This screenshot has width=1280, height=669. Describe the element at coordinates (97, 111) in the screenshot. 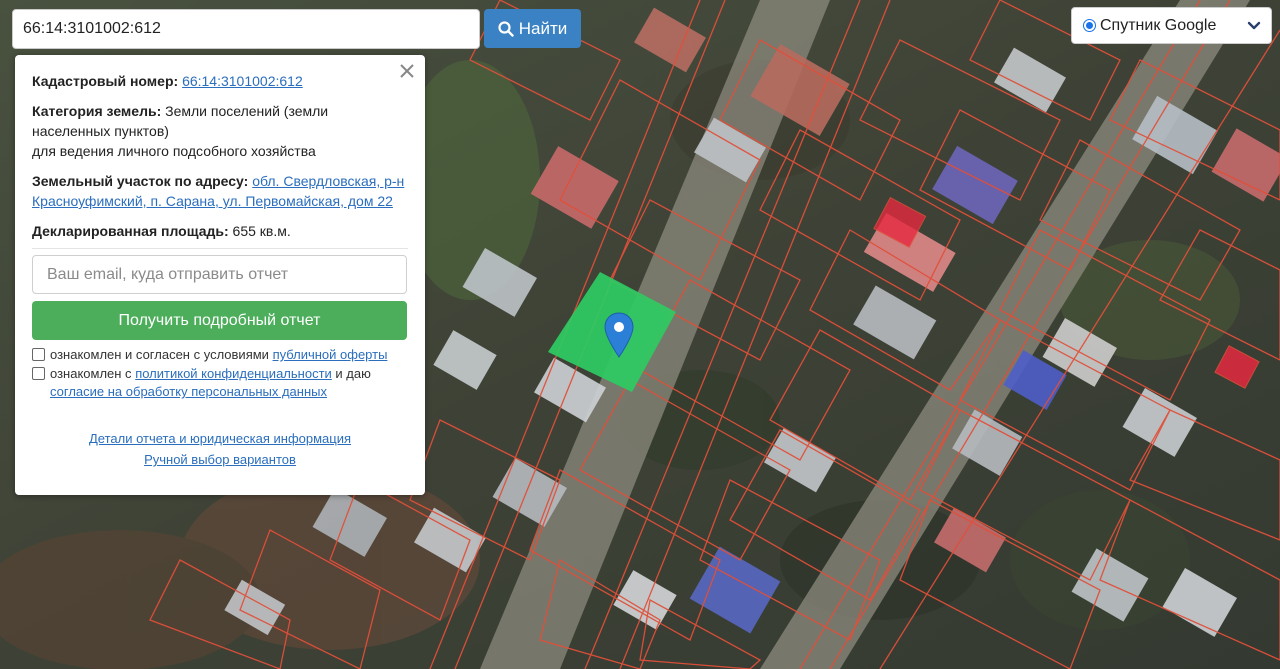

I see `category-label: Категория земель:` at that location.